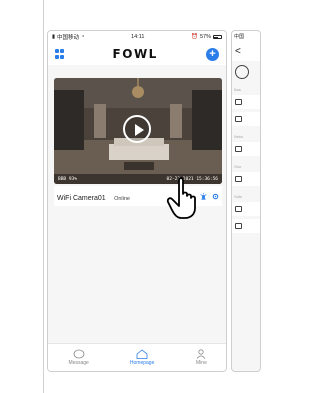 This screenshot has height=393, width=320. Describe the element at coordinates (201, 354) in the screenshot. I see `user-icon` at that location.